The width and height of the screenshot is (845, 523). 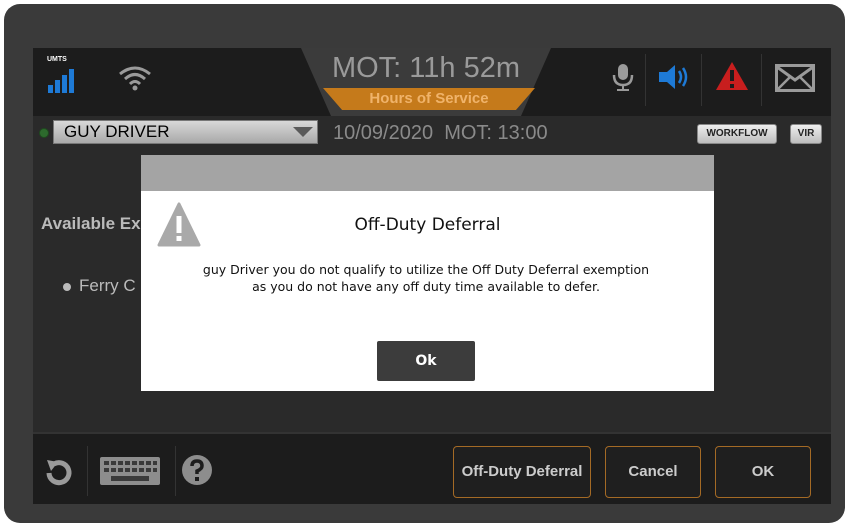 What do you see at coordinates (427, 173) in the screenshot?
I see `dialog-header` at bounding box center [427, 173].